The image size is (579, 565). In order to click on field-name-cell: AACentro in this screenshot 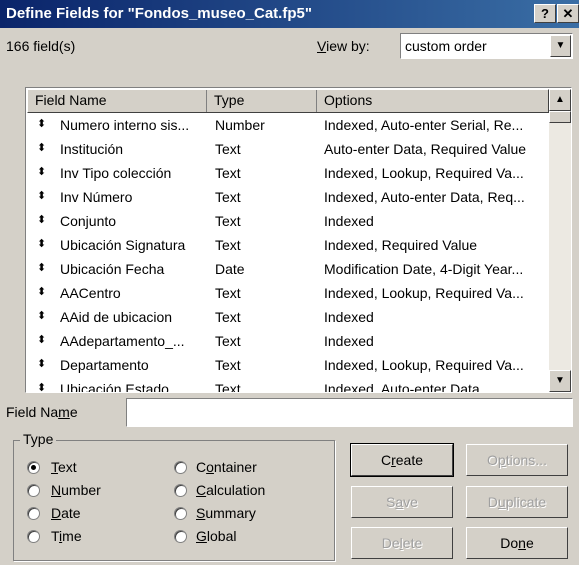, I will do `click(90, 293)`.